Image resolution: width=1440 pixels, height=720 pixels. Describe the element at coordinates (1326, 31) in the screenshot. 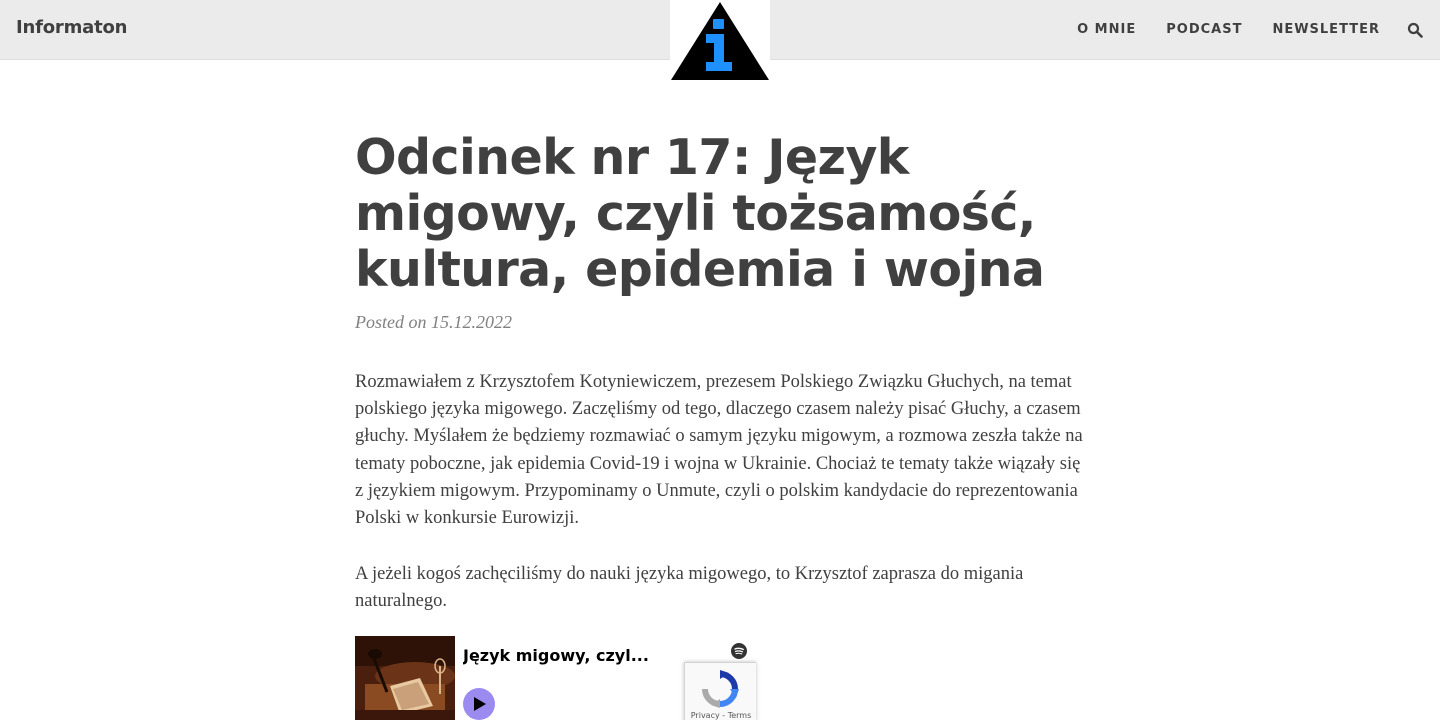

I see `nav-item-newsletter: NEWSLETTER` at that location.